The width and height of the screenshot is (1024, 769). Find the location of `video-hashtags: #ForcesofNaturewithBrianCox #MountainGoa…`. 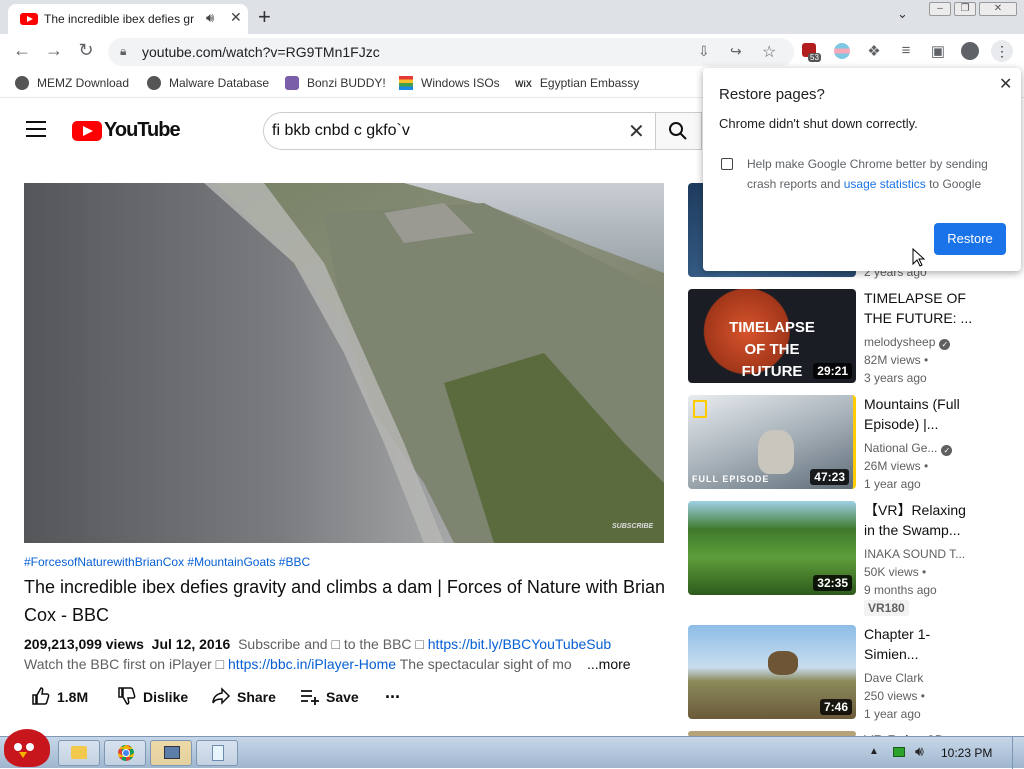

video-hashtags: #ForcesofNaturewithBrianCox #MountainGoa… is located at coordinates (167, 562).